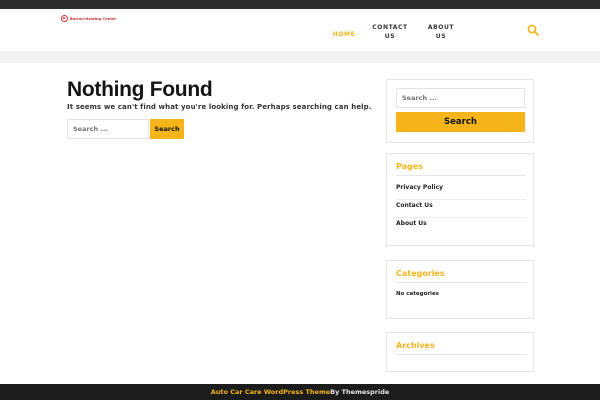 Image resolution: width=600 pixels, height=400 pixels. Describe the element at coordinates (461, 210) in the screenshot. I see `page-link-contact-us: Contact Us` at that location.